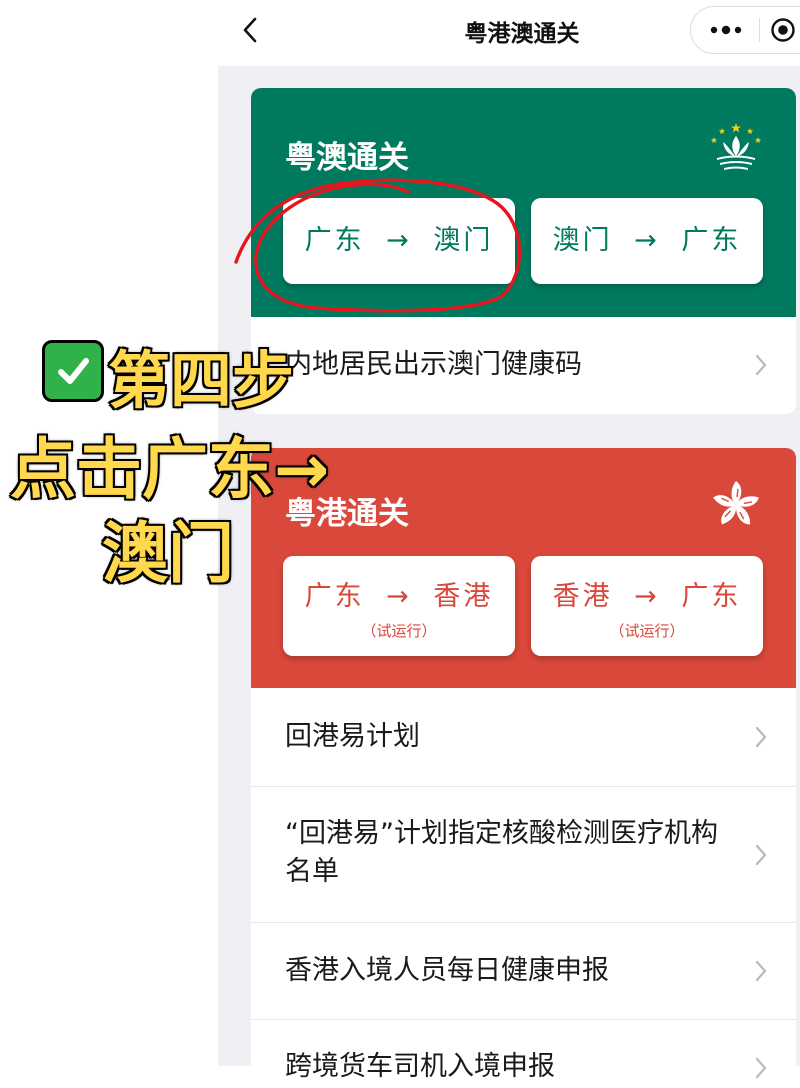 This screenshot has height=1088, width=800. What do you see at coordinates (420, 1066) in the screenshot?
I see `list-item-label: 跨境货车司机入境申报` at bounding box center [420, 1066].